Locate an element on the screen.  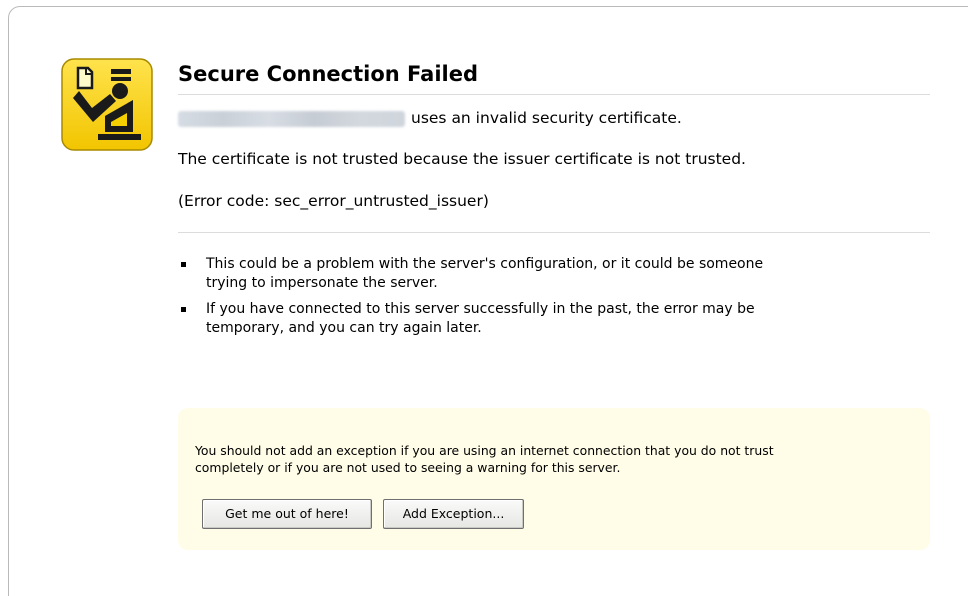
advice-line: temporary, and you can try again later. is located at coordinates (344, 328).